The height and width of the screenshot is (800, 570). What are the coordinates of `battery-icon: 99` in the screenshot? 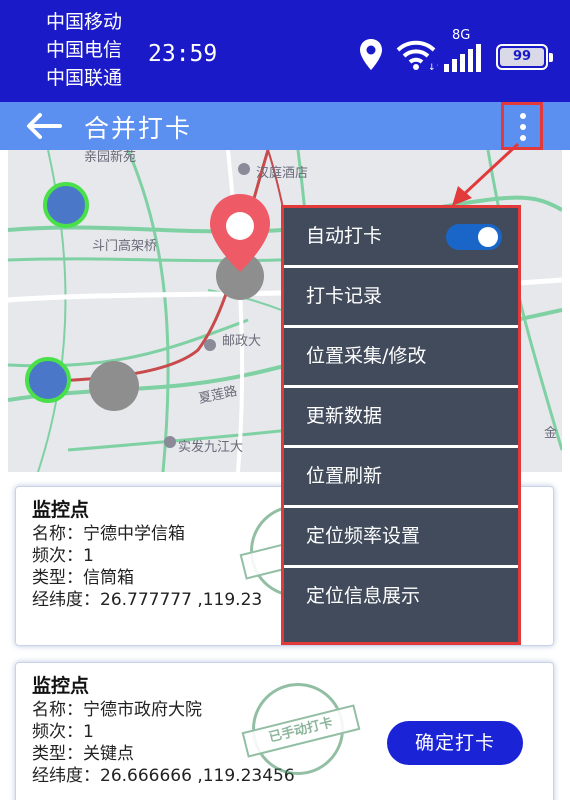 It's located at (524, 57).